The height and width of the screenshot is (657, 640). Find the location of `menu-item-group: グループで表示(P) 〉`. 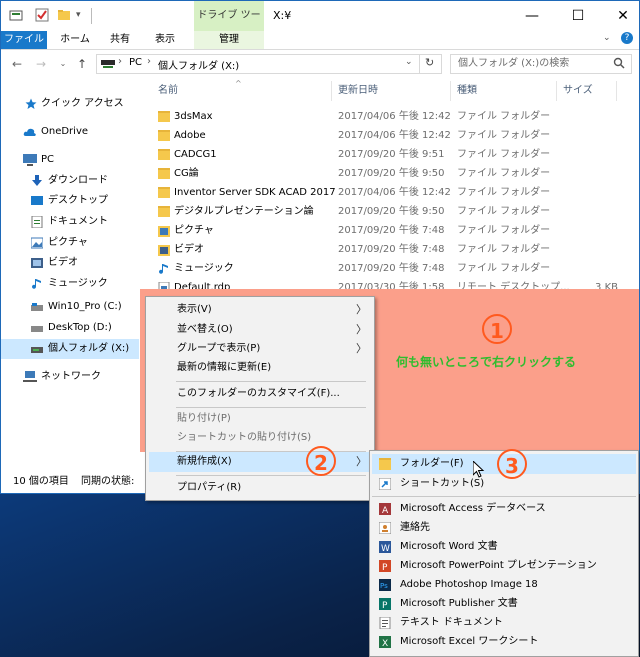

menu-item-group: グループで表示(P) 〉 is located at coordinates (260, 349).